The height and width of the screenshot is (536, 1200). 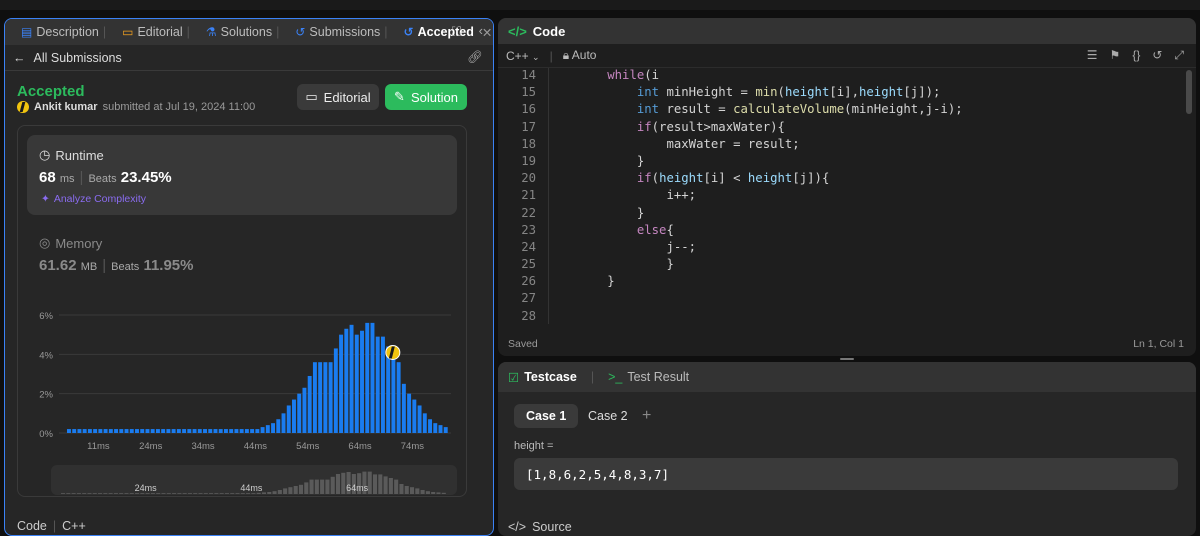 What do you see at coordinates (338, 97) in the screenshot?
I see `editorial-button: ▭ Editorial` at bounding box center [338, 97].